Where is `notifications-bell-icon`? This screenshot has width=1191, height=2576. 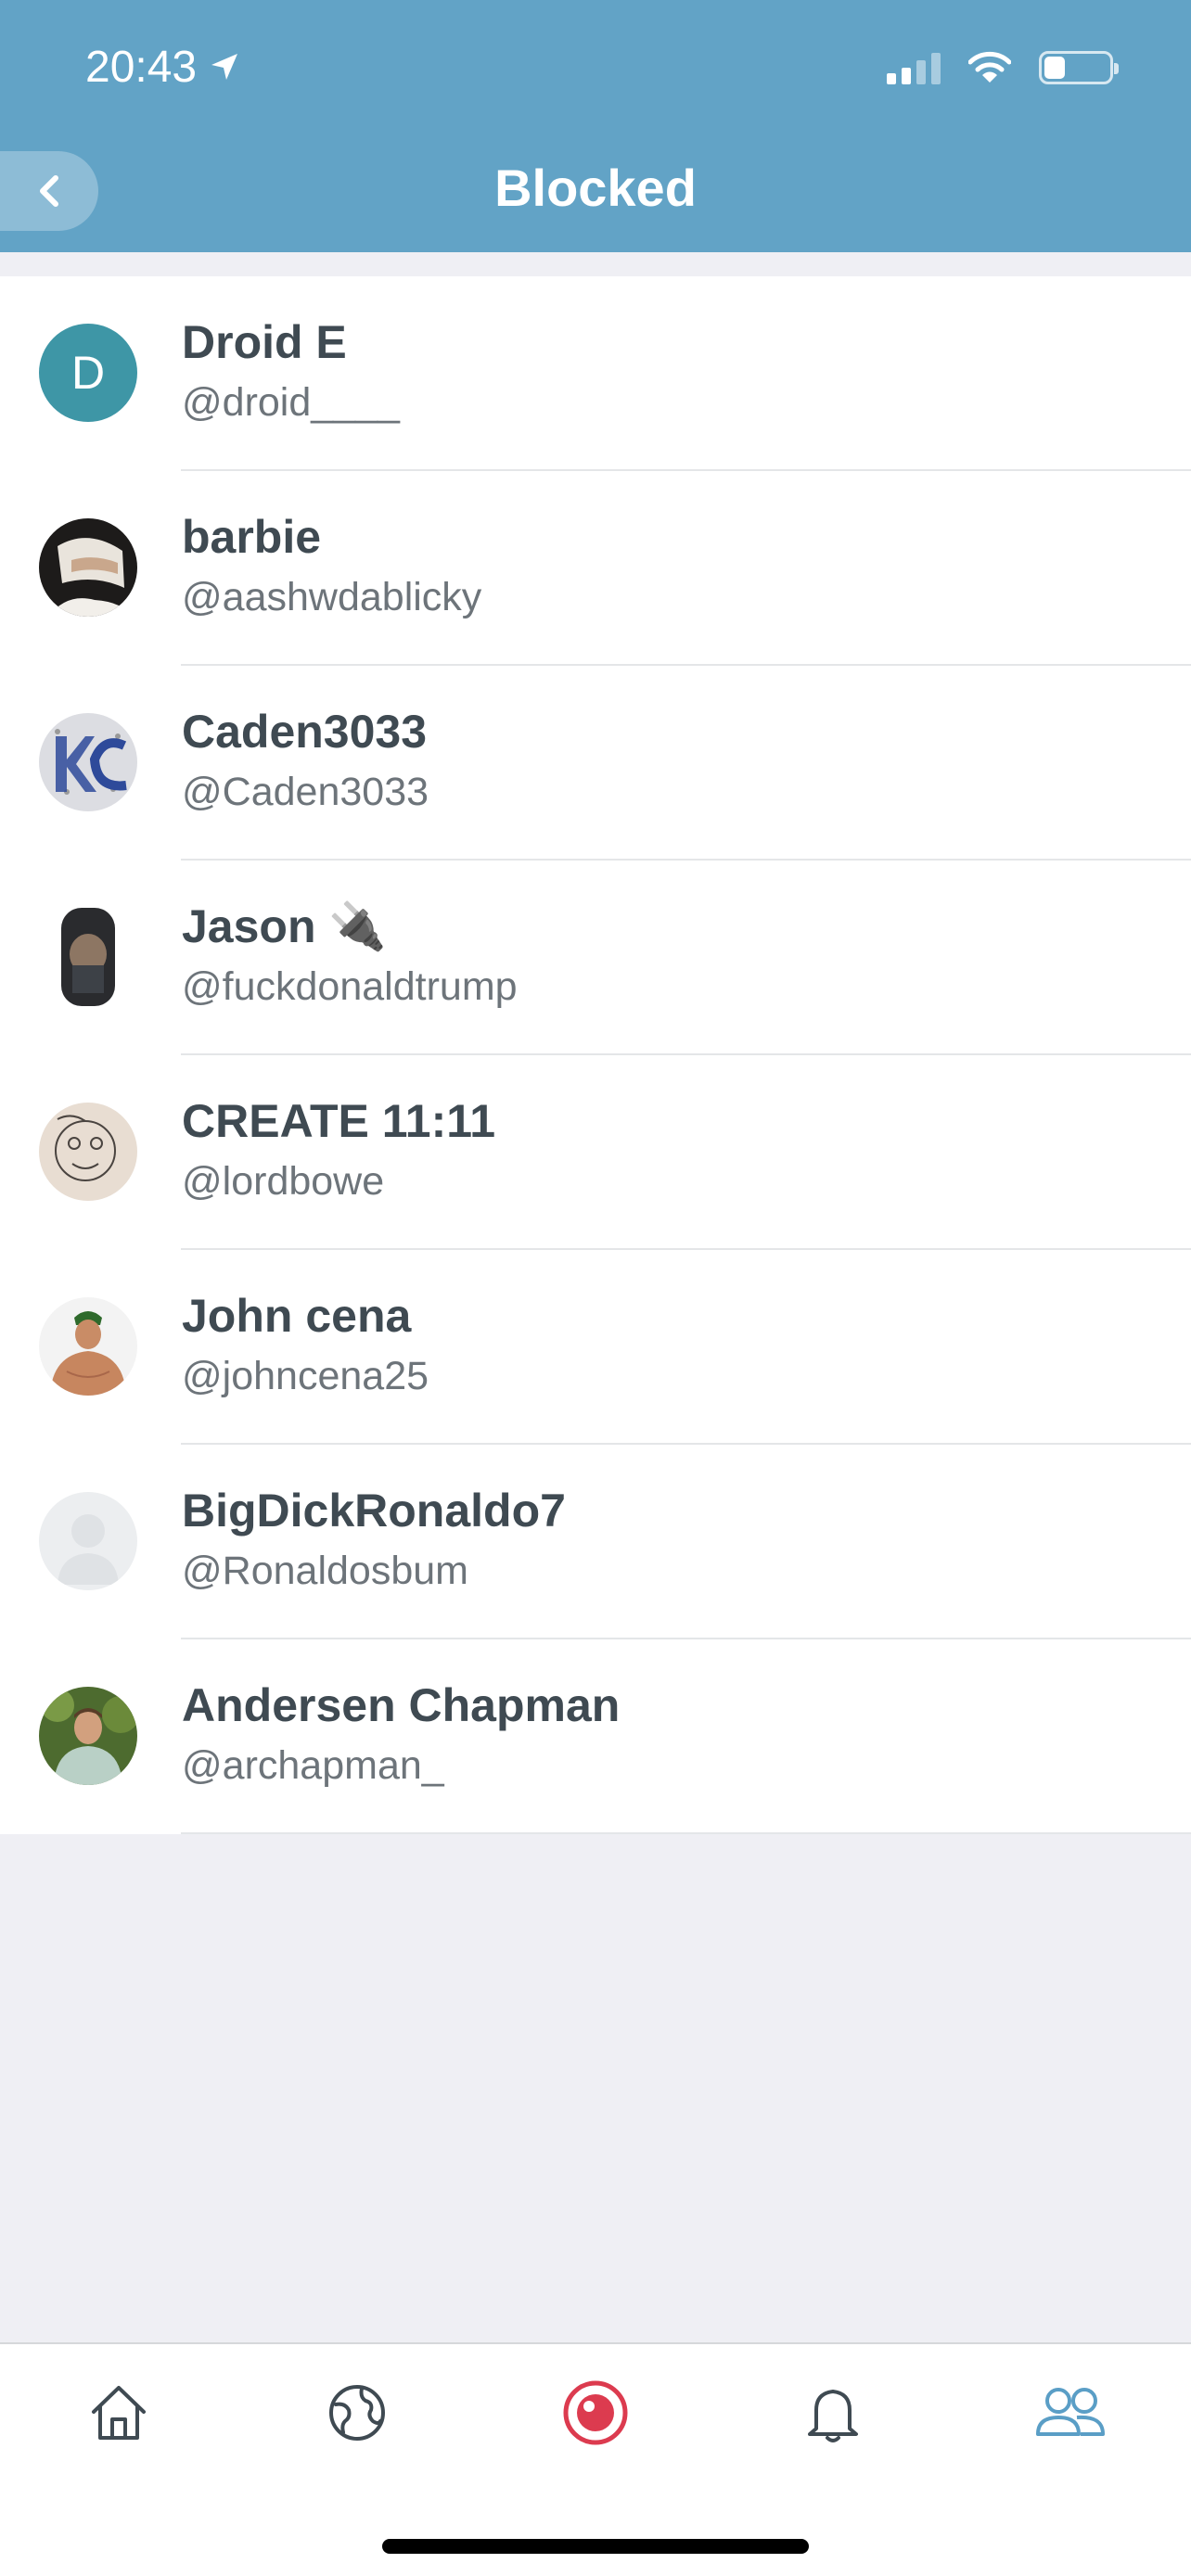
notifications-bell-icon is located at coordinates (833, 2416).